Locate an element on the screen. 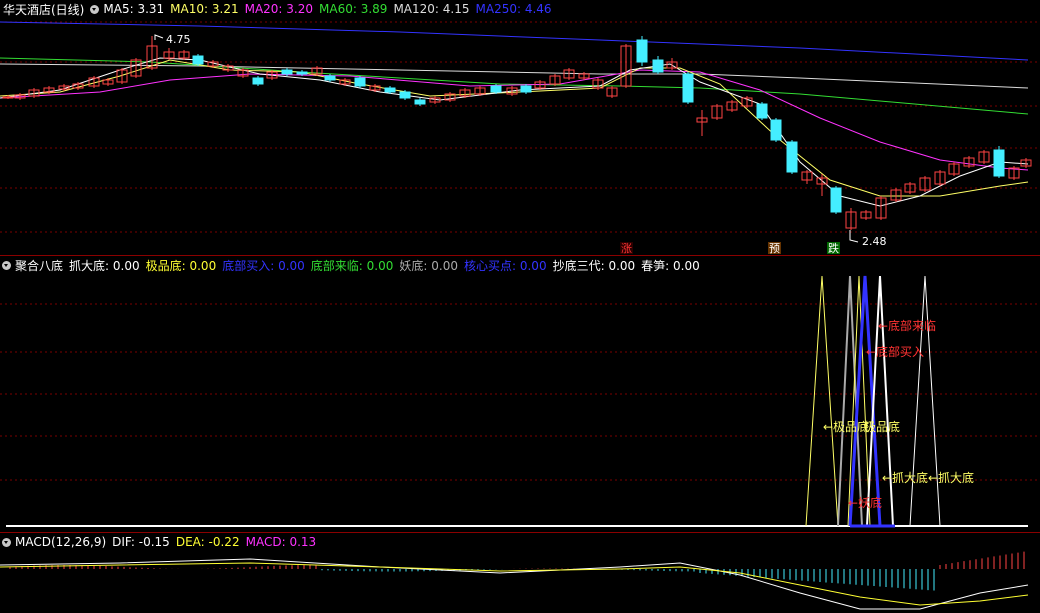 The height and width of the screenshot is (613, 1040). signal-die-badge: 跌 is located at coordinates (833, 248).